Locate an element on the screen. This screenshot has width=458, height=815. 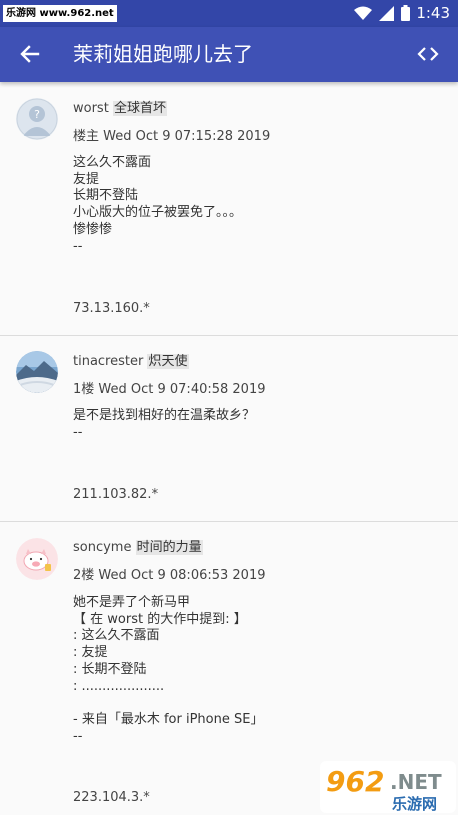
status-icons is located at coordinates (382, 13).